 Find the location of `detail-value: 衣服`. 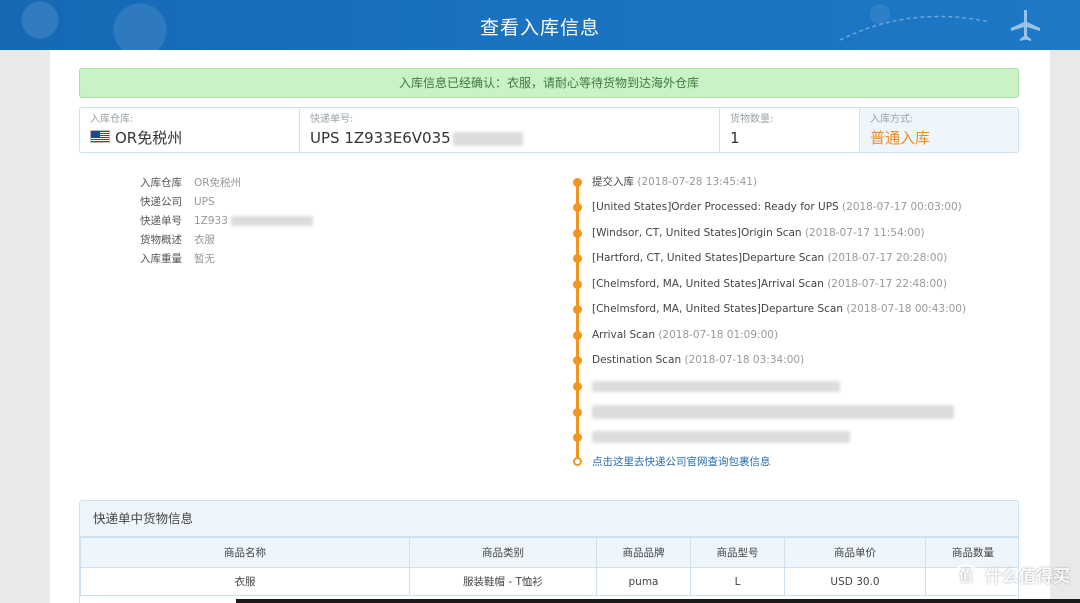

detail-value: 衣服 is located at coordinates (204, 240).